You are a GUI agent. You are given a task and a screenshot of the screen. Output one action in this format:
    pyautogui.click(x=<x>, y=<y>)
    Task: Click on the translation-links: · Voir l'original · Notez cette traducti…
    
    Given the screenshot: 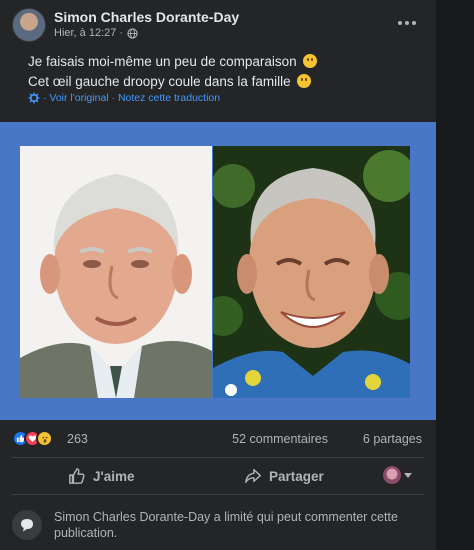 What is the action you would take?
    pyautogui.click(x=124, y=98)
    